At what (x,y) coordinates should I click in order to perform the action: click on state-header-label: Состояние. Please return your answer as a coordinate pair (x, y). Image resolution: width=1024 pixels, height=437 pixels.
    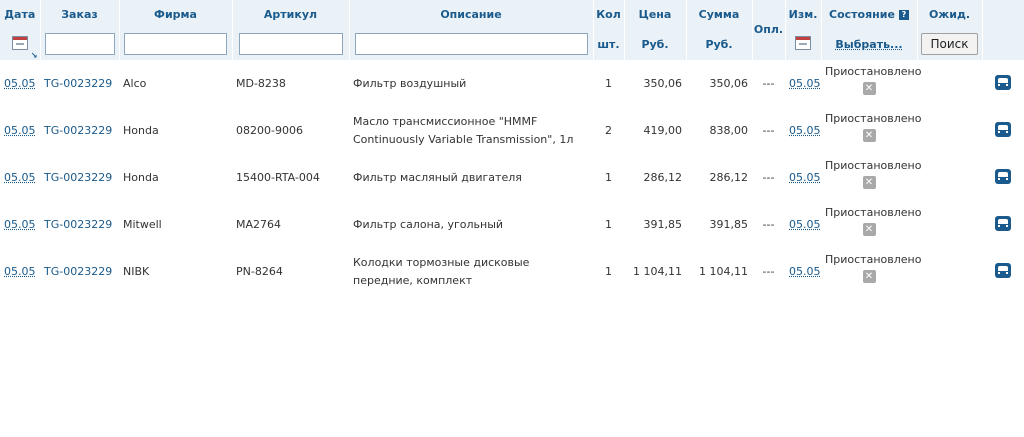
    Looking at the image, I should click on (862, 14).